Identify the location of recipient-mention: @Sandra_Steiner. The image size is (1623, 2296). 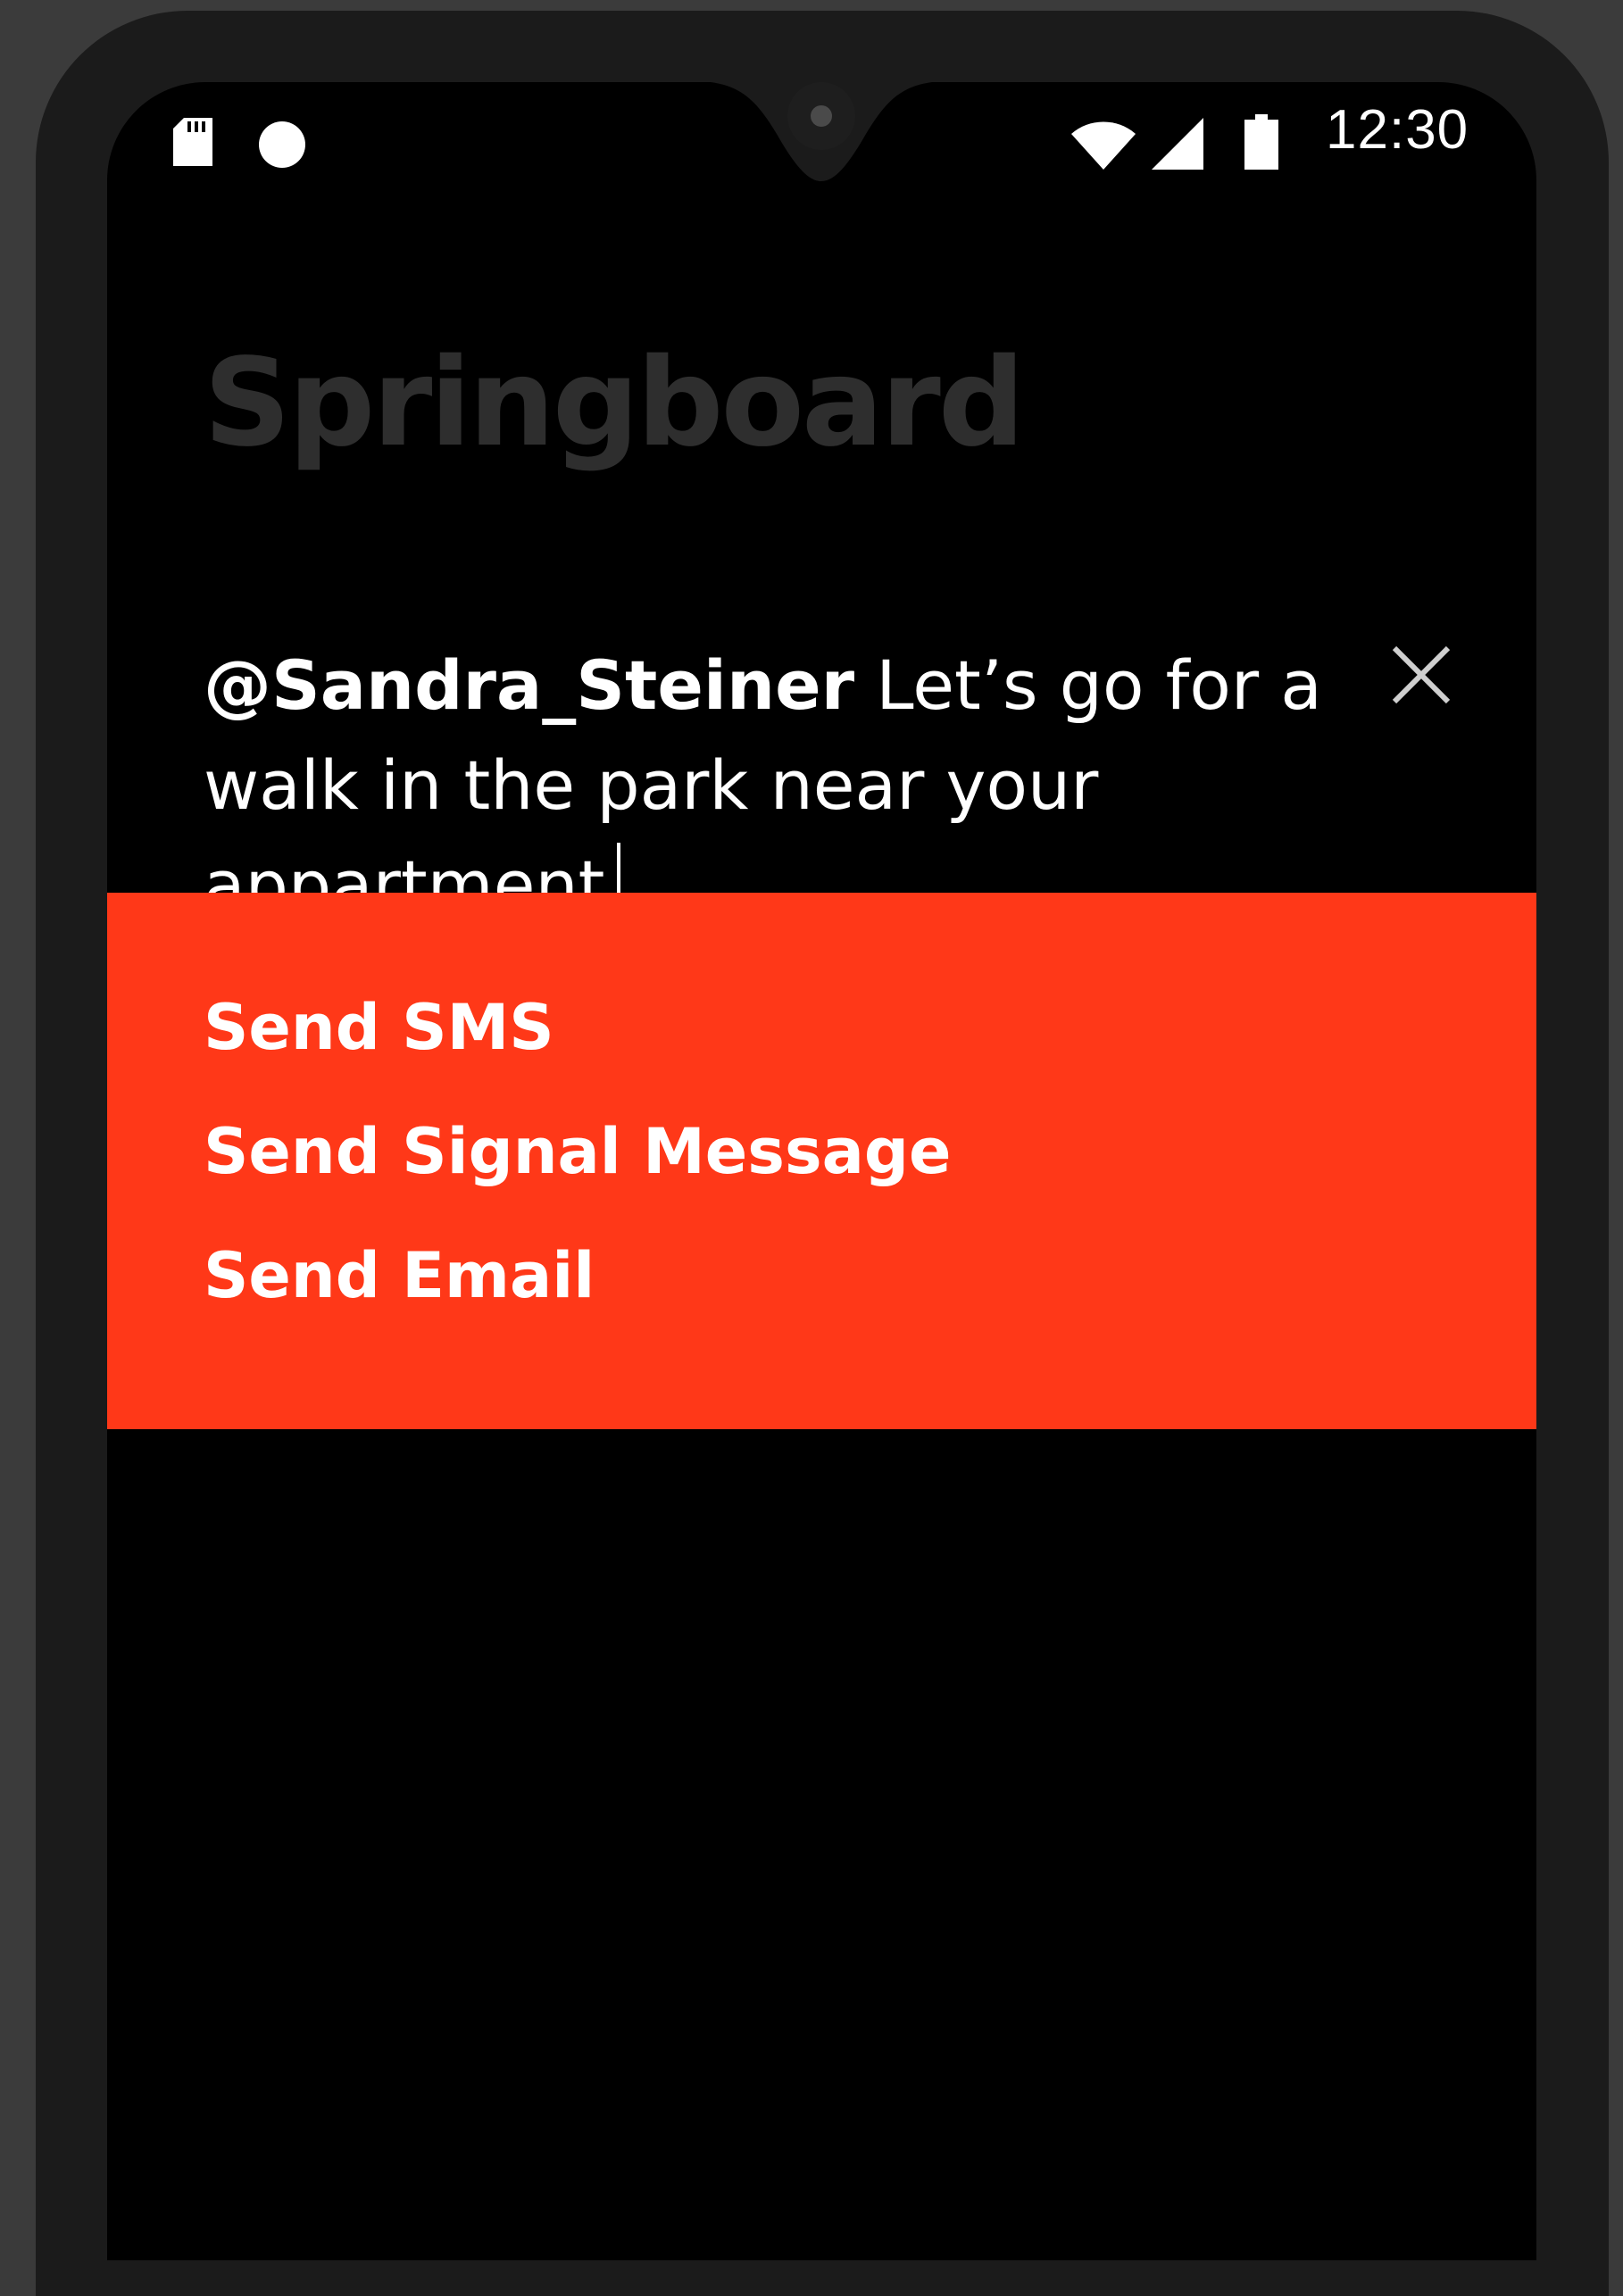
(529, 685).